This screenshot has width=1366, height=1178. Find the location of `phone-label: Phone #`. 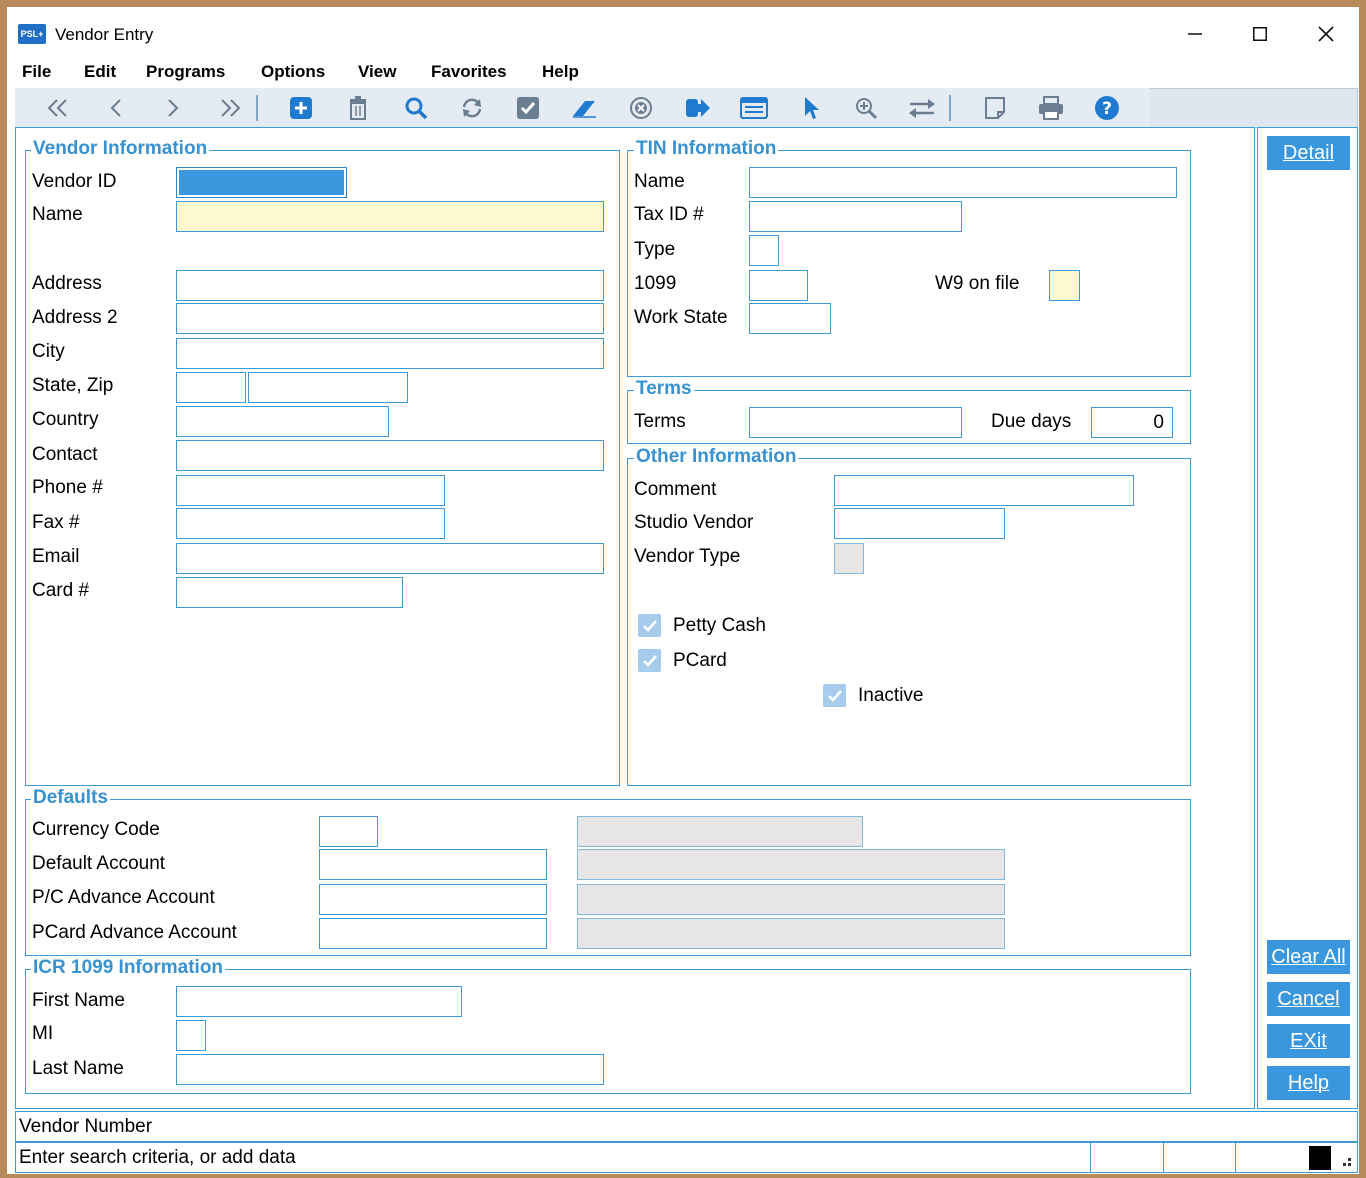

phone-label: Phone # is located at coordinates (67, 487).